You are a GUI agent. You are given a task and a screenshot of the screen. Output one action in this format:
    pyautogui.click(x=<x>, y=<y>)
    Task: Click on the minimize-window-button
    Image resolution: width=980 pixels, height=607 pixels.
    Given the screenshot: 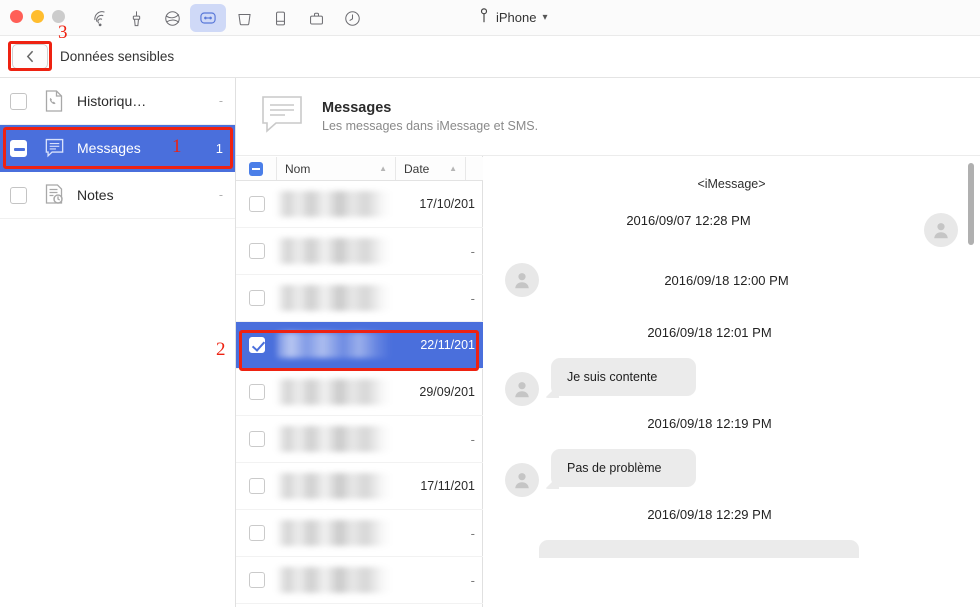 What is the action you would take?
    pyautogui.click(x=37, y=16)
    